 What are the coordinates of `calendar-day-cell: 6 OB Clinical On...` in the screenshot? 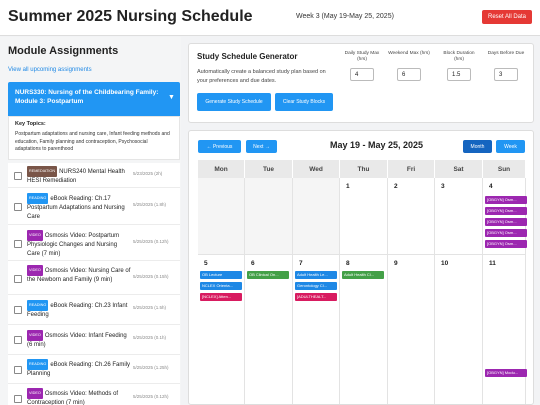 It's located at (269, 329).